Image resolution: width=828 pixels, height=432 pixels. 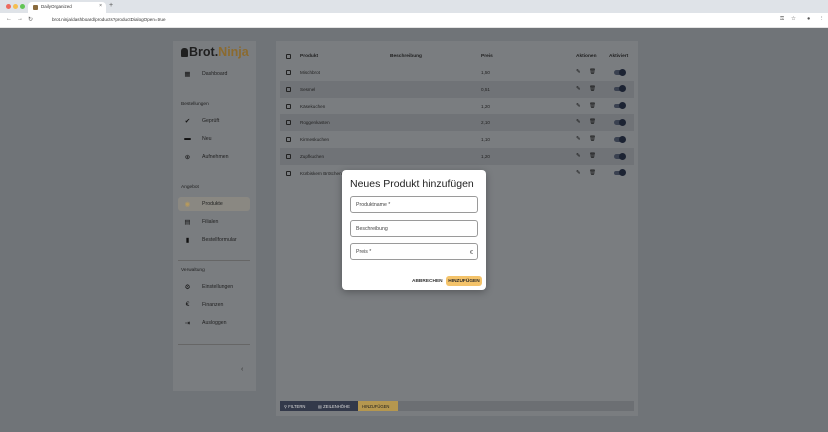 What do you see at coordinates (100, 6) in the screenshot?
I see `tab-close-icon: ×` at bounding box center [100, 6].